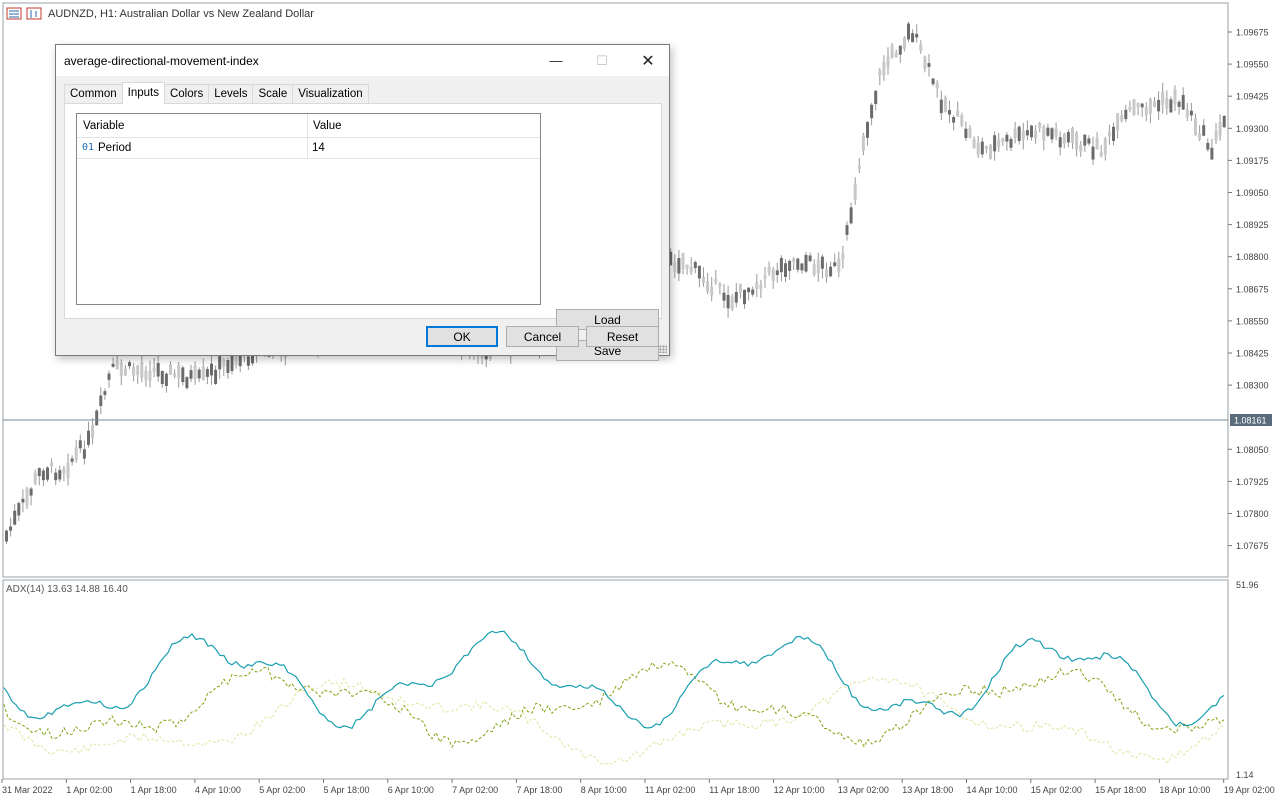 Image resolution: width=1280 pixels, height=800 pixels. Describe the element at coordinates (648, 60) in the screenshot. I see `close-icon: ✕` at that location.